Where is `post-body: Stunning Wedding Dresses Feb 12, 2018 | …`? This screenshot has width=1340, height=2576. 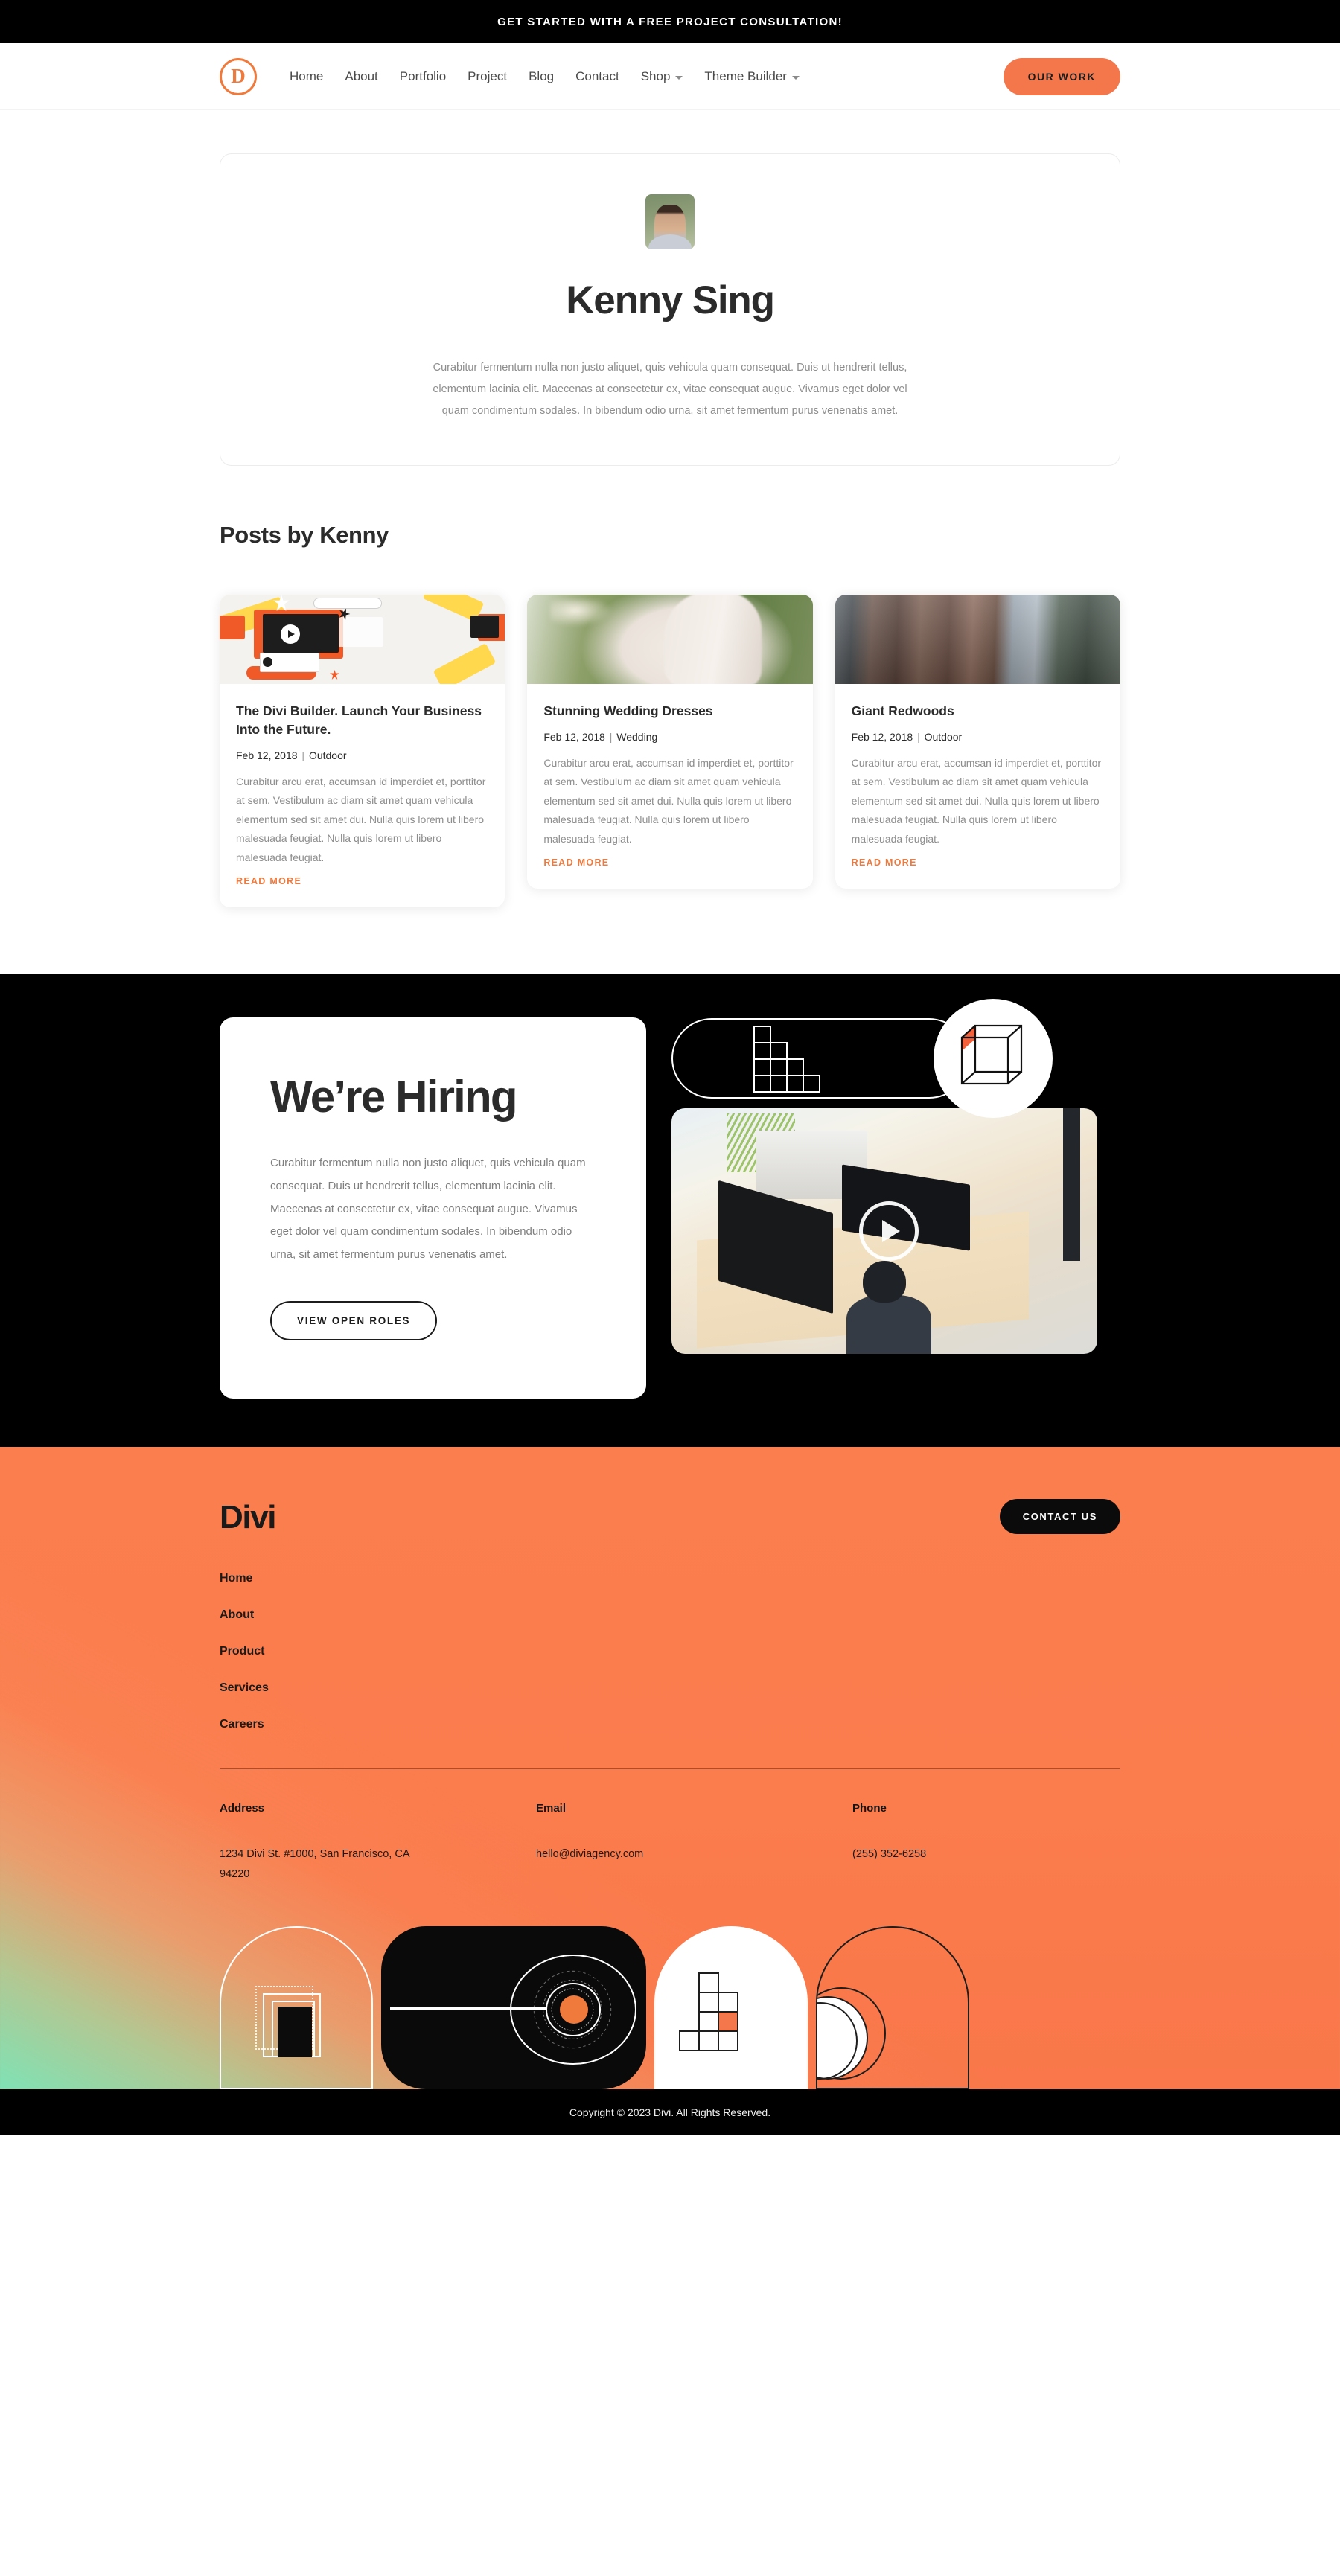
post-body: Stunning Wedding Dresses Feb 12, 2018 | … is located at coordinates (669, 787).